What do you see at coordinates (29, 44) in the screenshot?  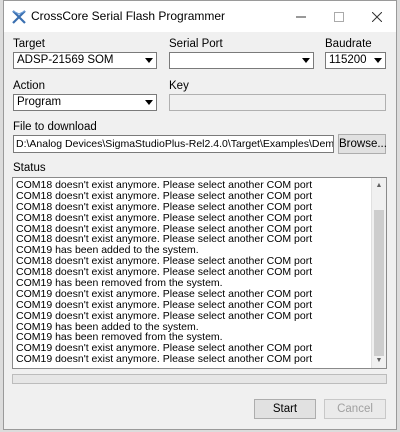 I see `target-label: Target` at bounding box center [29, 44].